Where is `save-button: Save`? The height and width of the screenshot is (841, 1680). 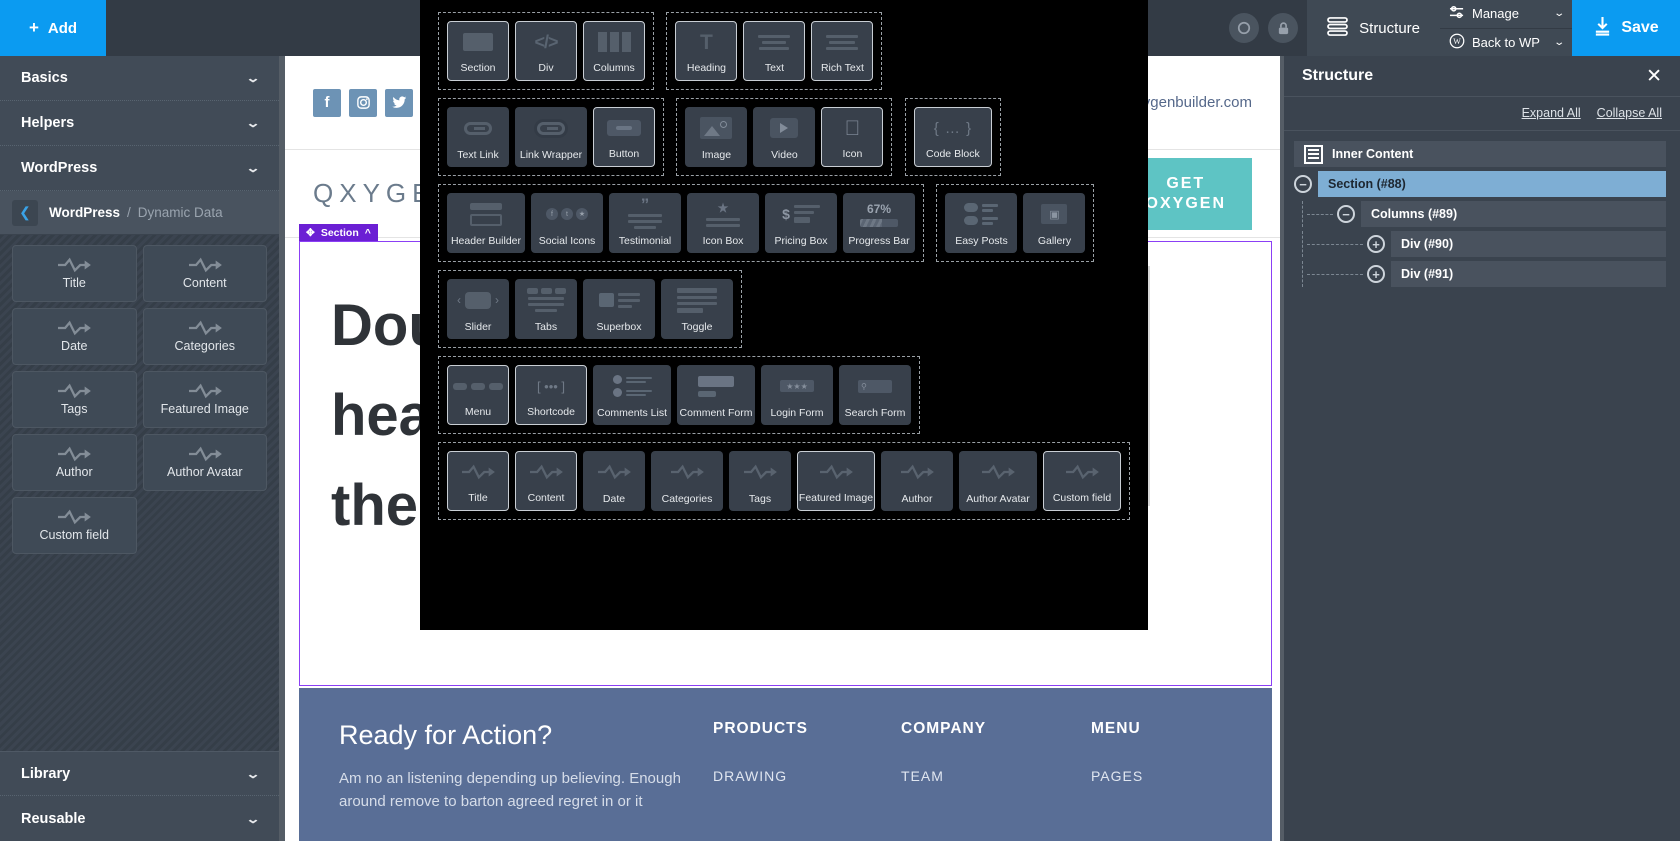 save-button: Save is located at coordinates (1626, 28).